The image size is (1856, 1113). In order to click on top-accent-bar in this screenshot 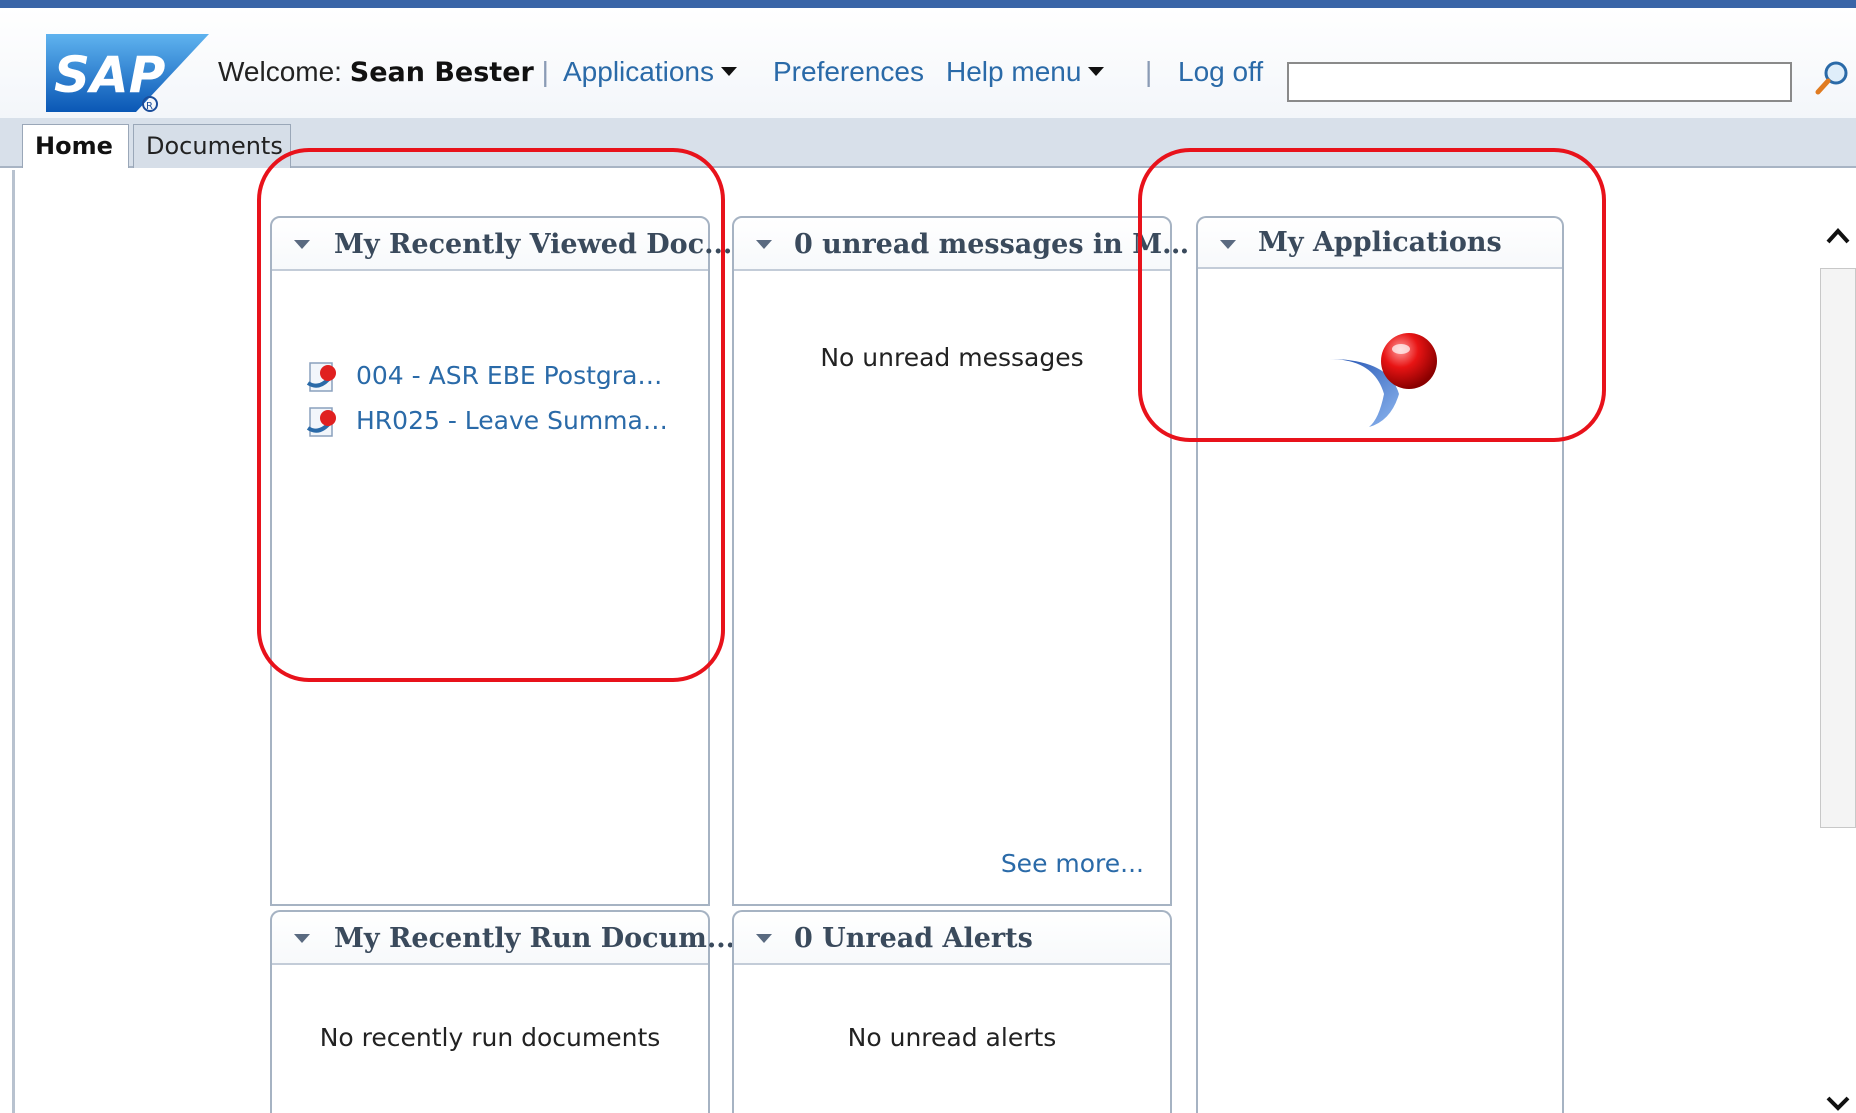, I will do `click(928, 4)`.